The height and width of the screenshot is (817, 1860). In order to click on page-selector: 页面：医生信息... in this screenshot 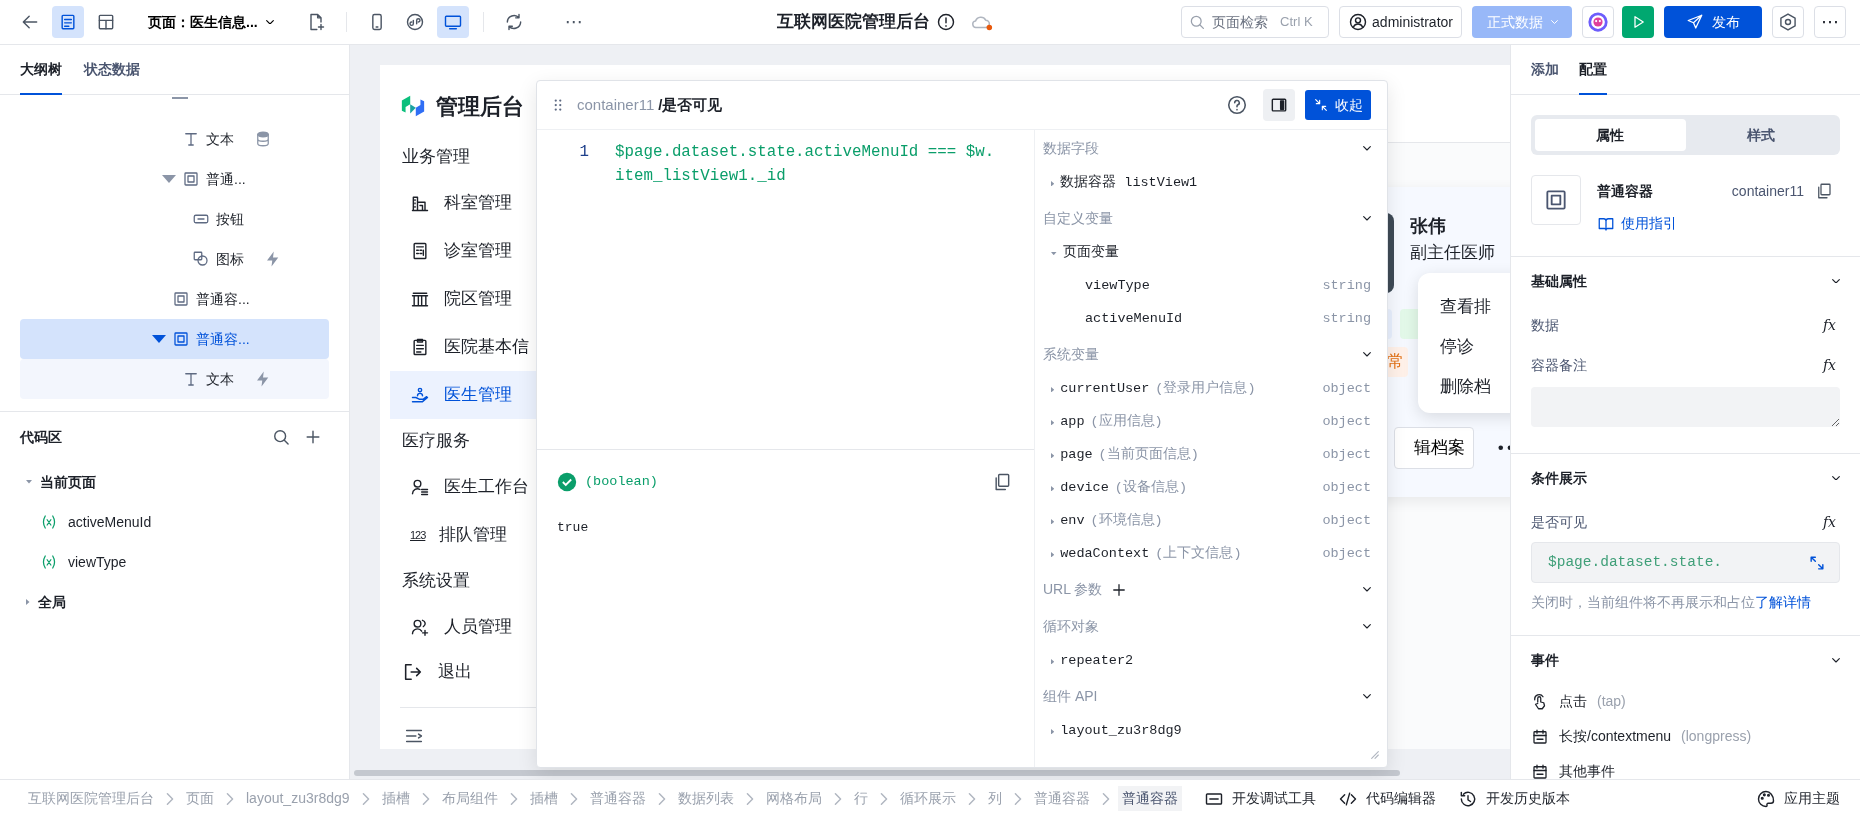, I will do `click(211, 22)`.